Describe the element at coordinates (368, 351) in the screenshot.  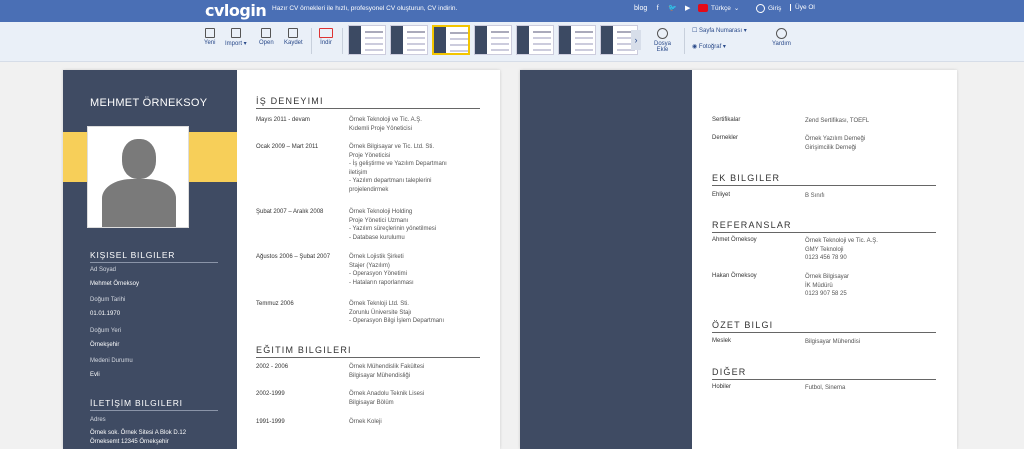
I see `education-heading: EĞITIM BILGILERI` at that location.